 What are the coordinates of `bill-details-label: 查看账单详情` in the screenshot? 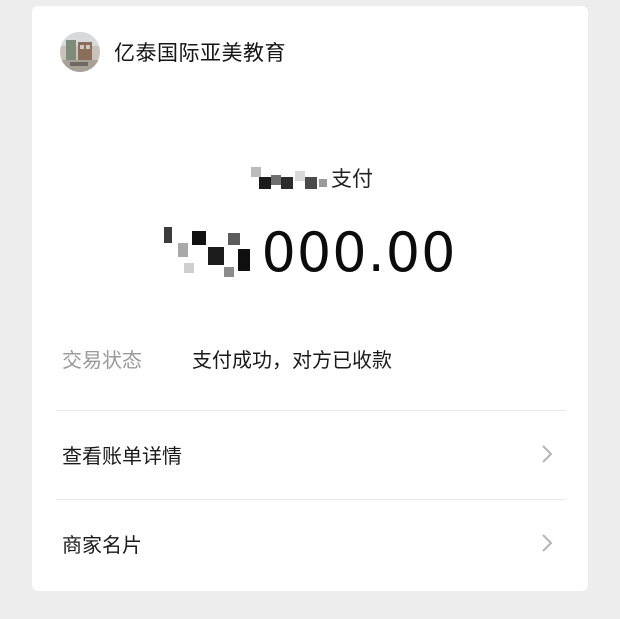 It's located at (122, 455).